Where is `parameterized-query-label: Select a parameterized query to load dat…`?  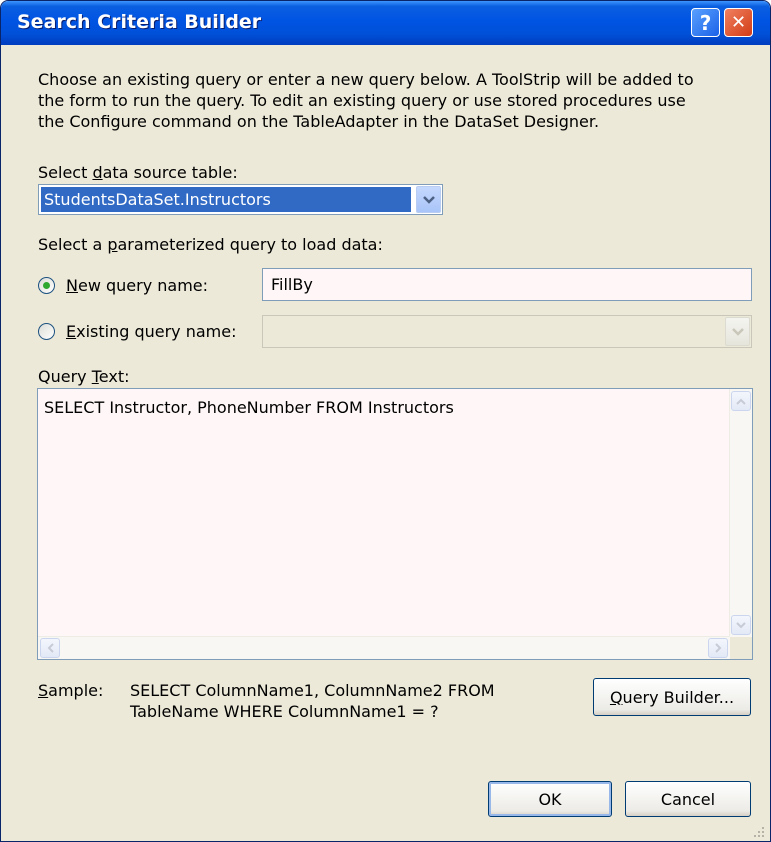
parameterized-query-label: Select a parameterized query to load dat… is located at coordinates (210, 244).